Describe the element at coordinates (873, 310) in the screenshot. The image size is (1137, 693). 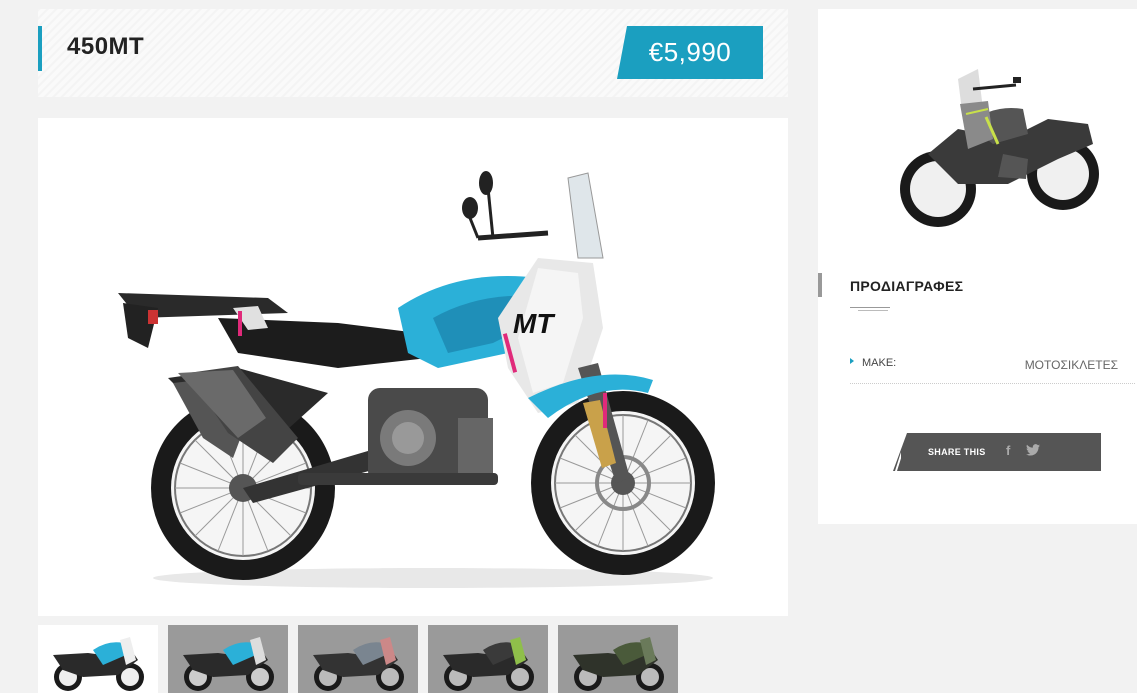
I see `specs-underline-secondary` at that location.